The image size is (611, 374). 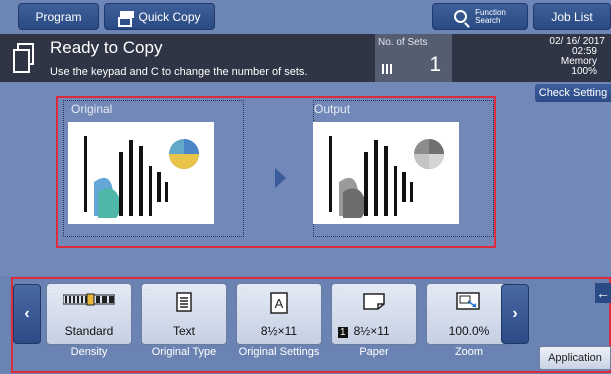 I want to click on chevron-right-icon: ›, so click(x=515, y=313).